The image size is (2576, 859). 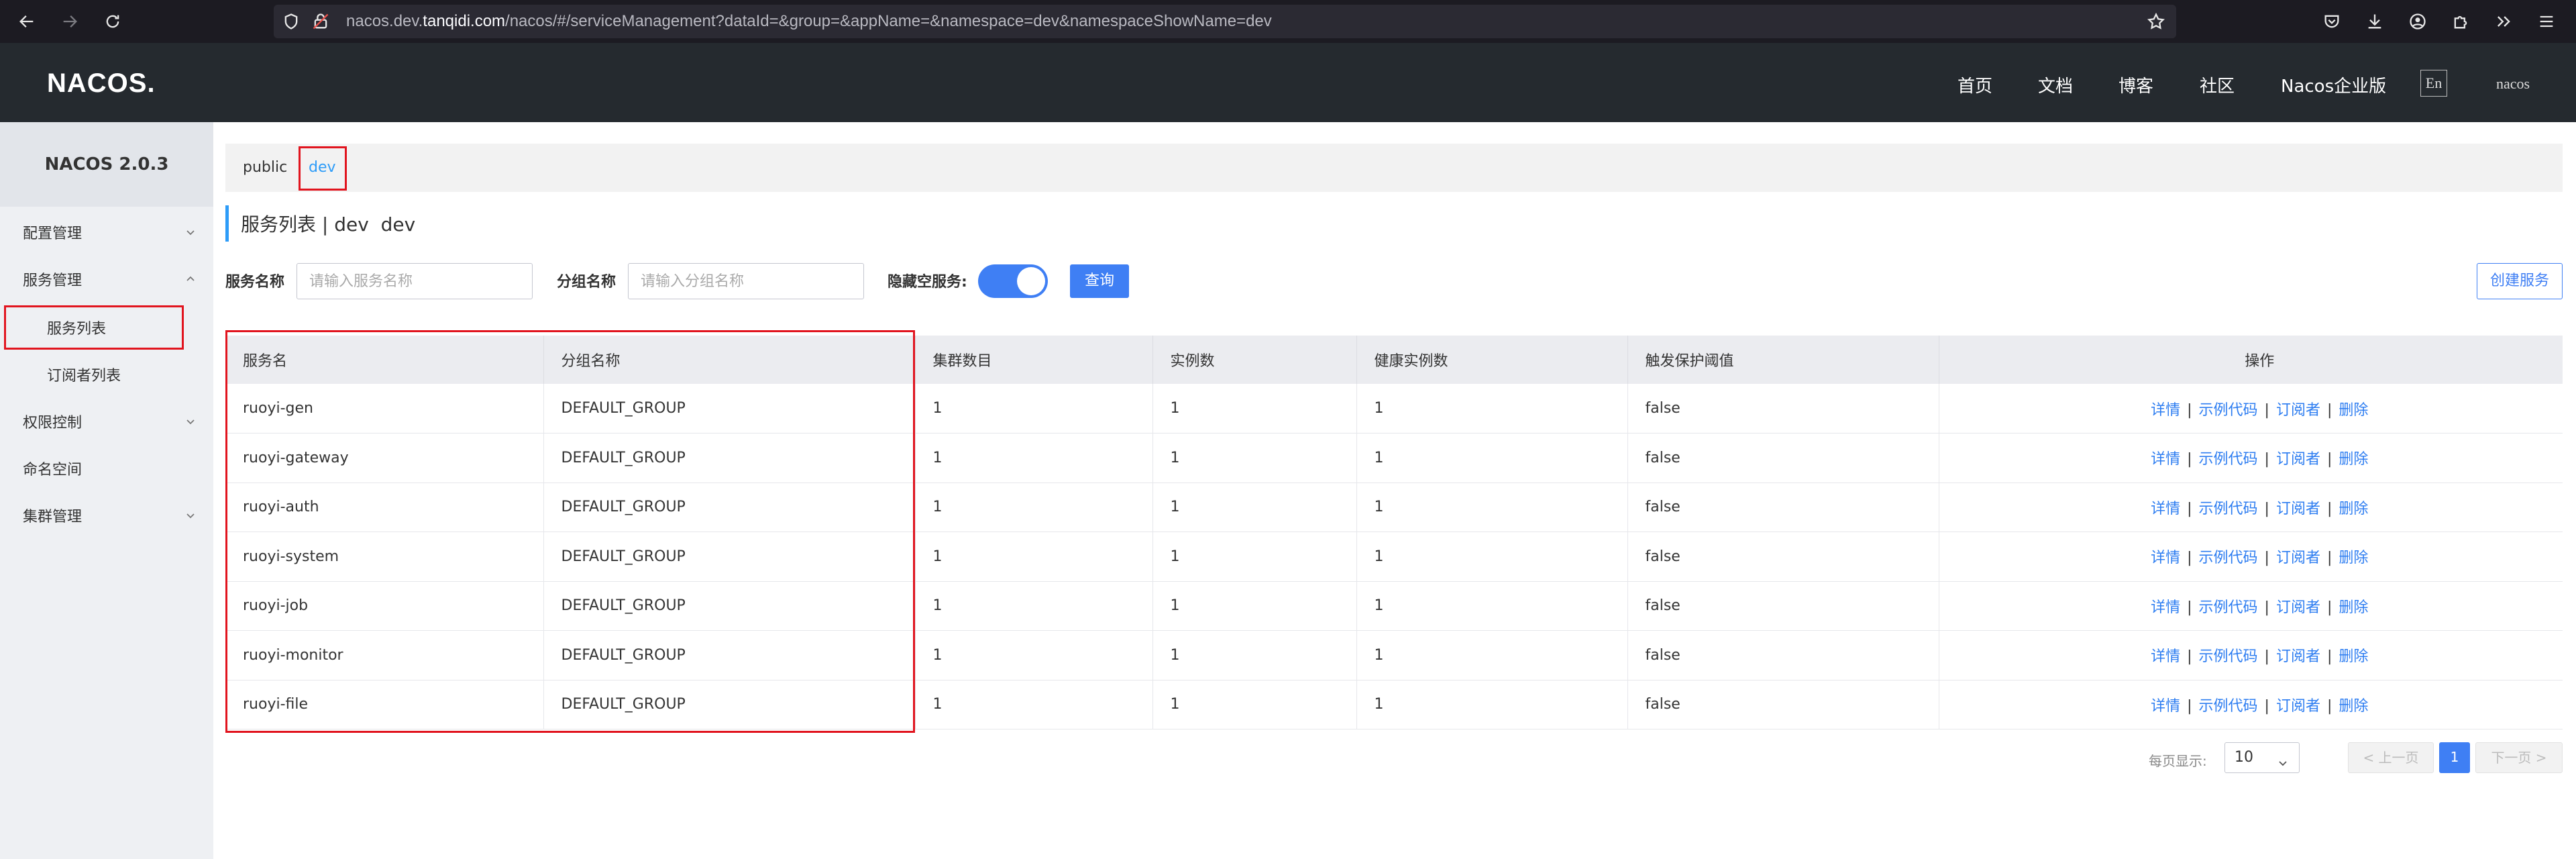 I want to click on hide-empty-toggle, so click(x=1013, y=281).